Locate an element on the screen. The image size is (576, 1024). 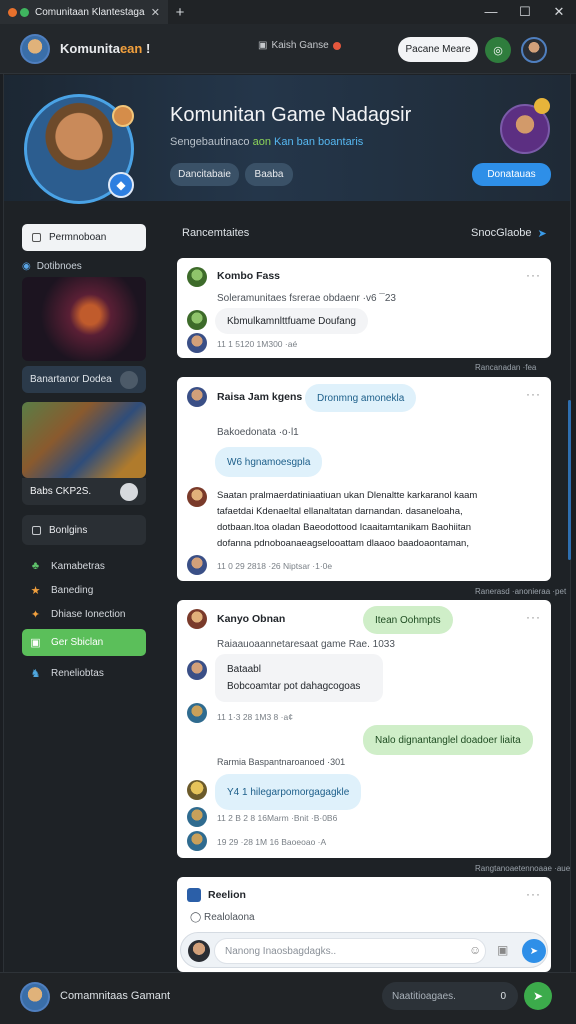
image-icon: ▣ is located at coordinates (502, 950).